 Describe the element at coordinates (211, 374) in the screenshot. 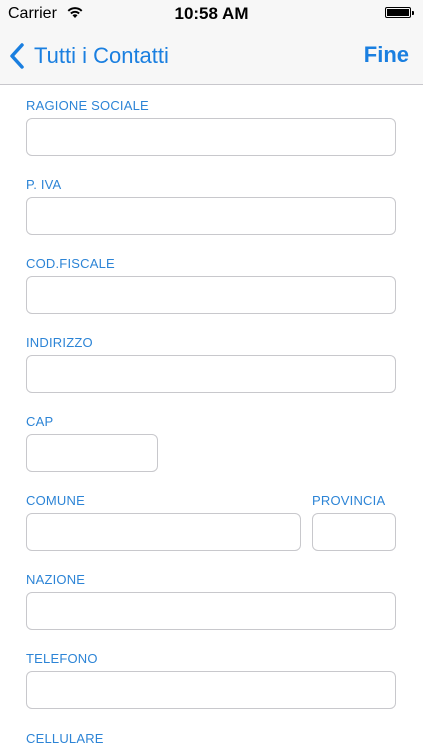

I see `indirizzo-field` at that location.